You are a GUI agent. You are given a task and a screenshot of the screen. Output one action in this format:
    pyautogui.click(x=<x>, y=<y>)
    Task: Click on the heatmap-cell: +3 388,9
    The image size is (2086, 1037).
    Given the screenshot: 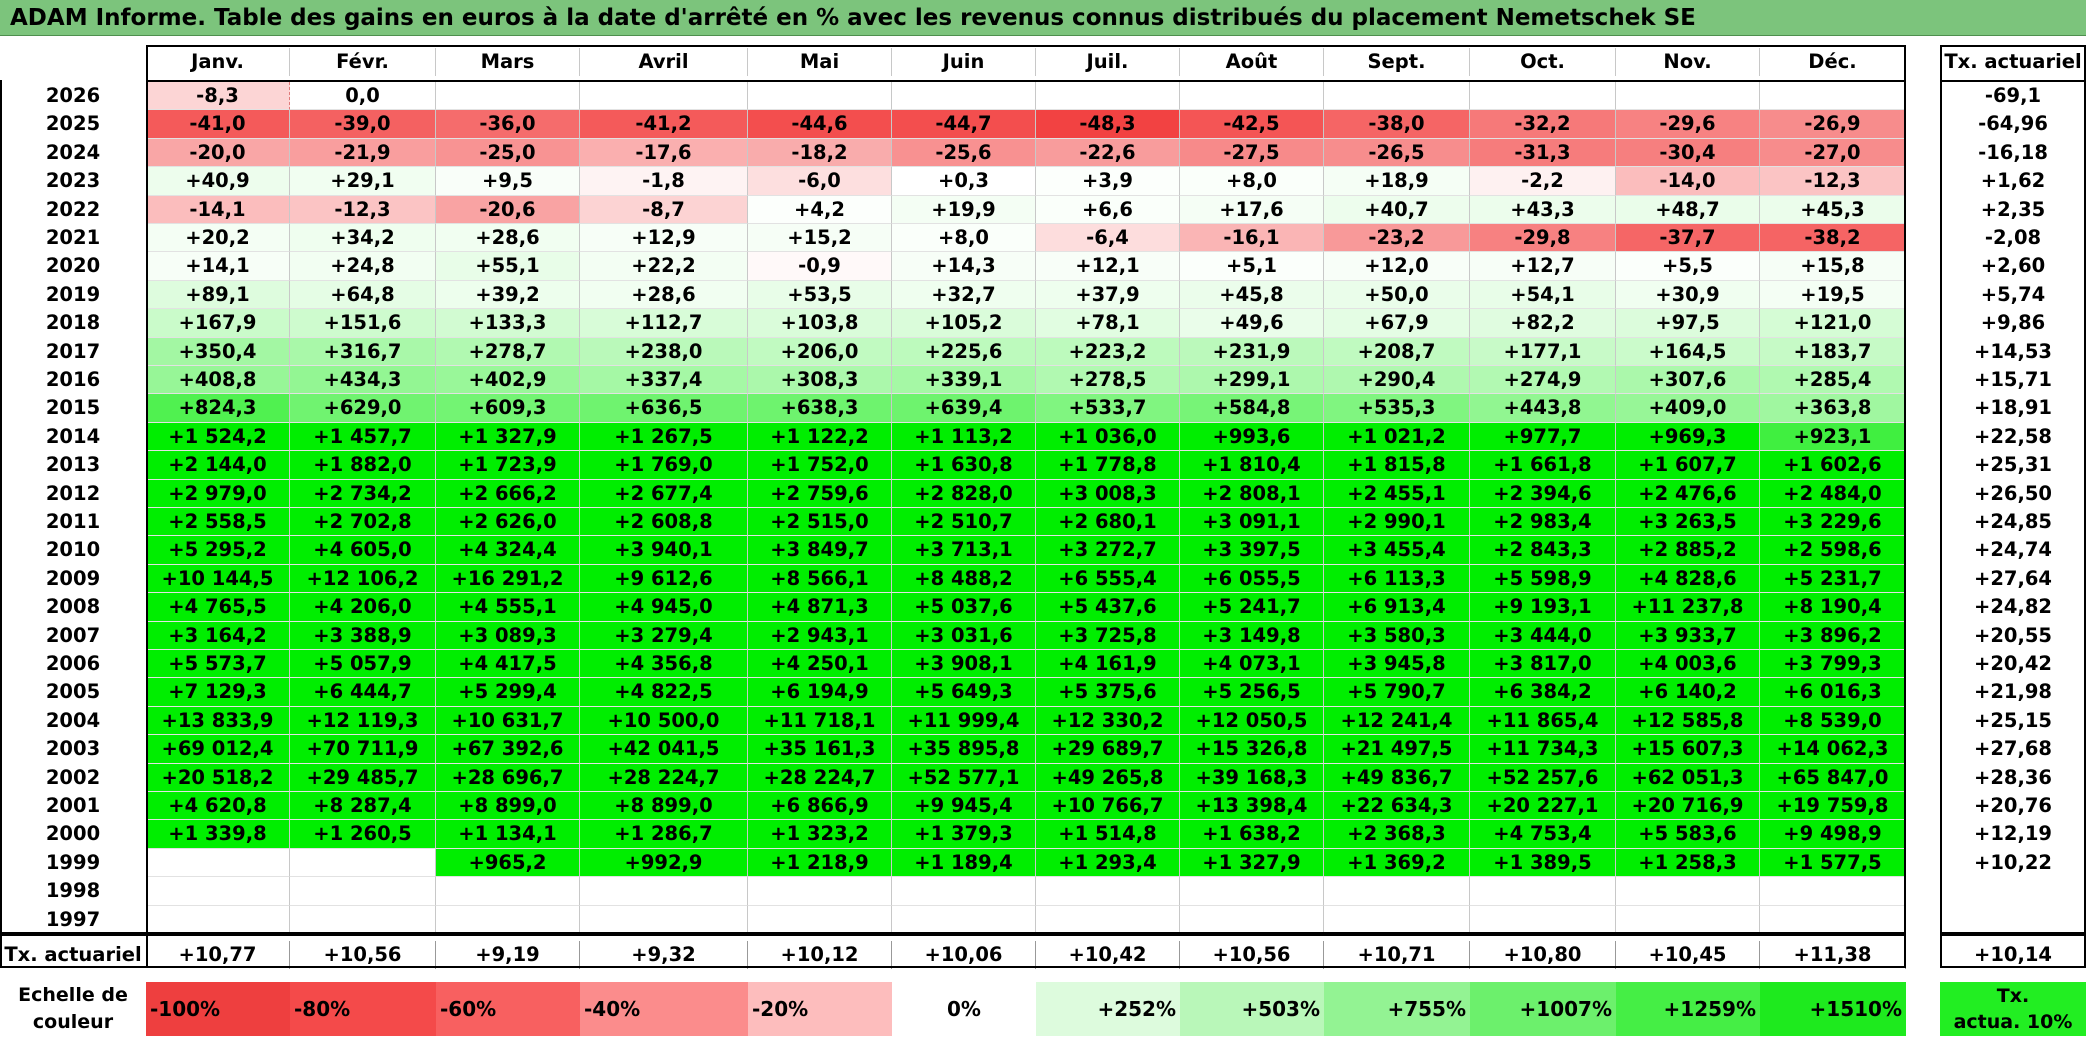 What is the action you would take?
    pyautogui.click(x=363, y=635)
    